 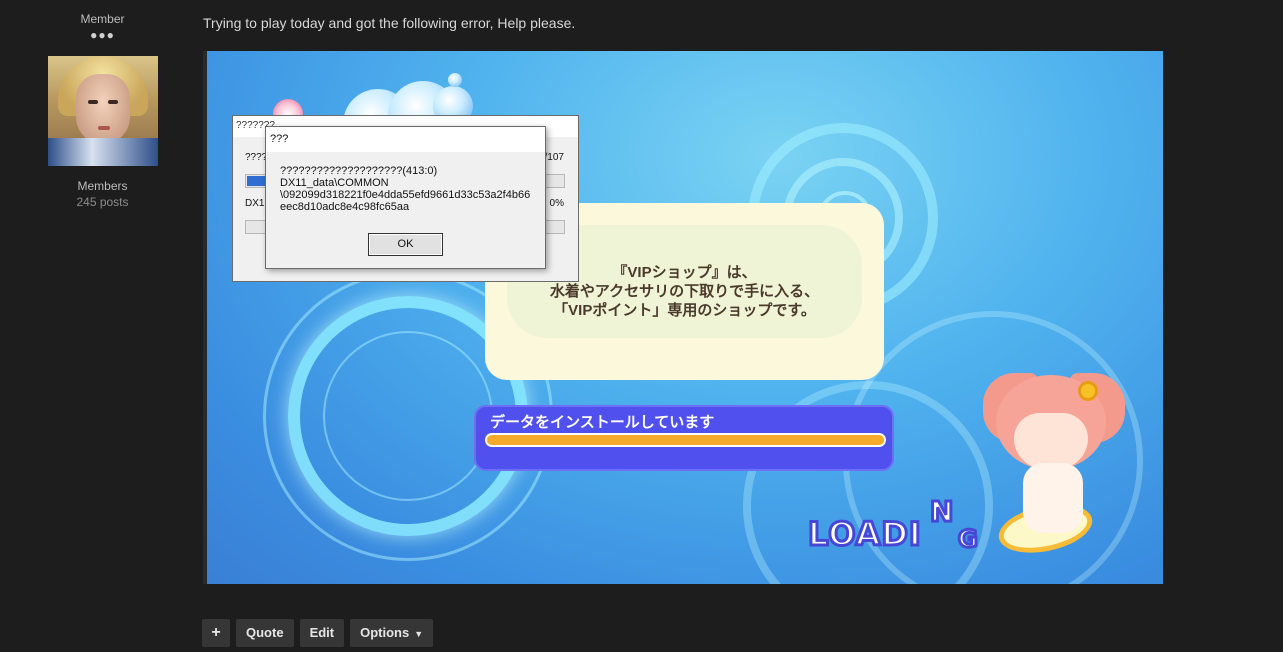 What do you see at coordinates (554, 157) in the screenshot?
I see `download-row1-count: /107` at bounding box center [554, 157].